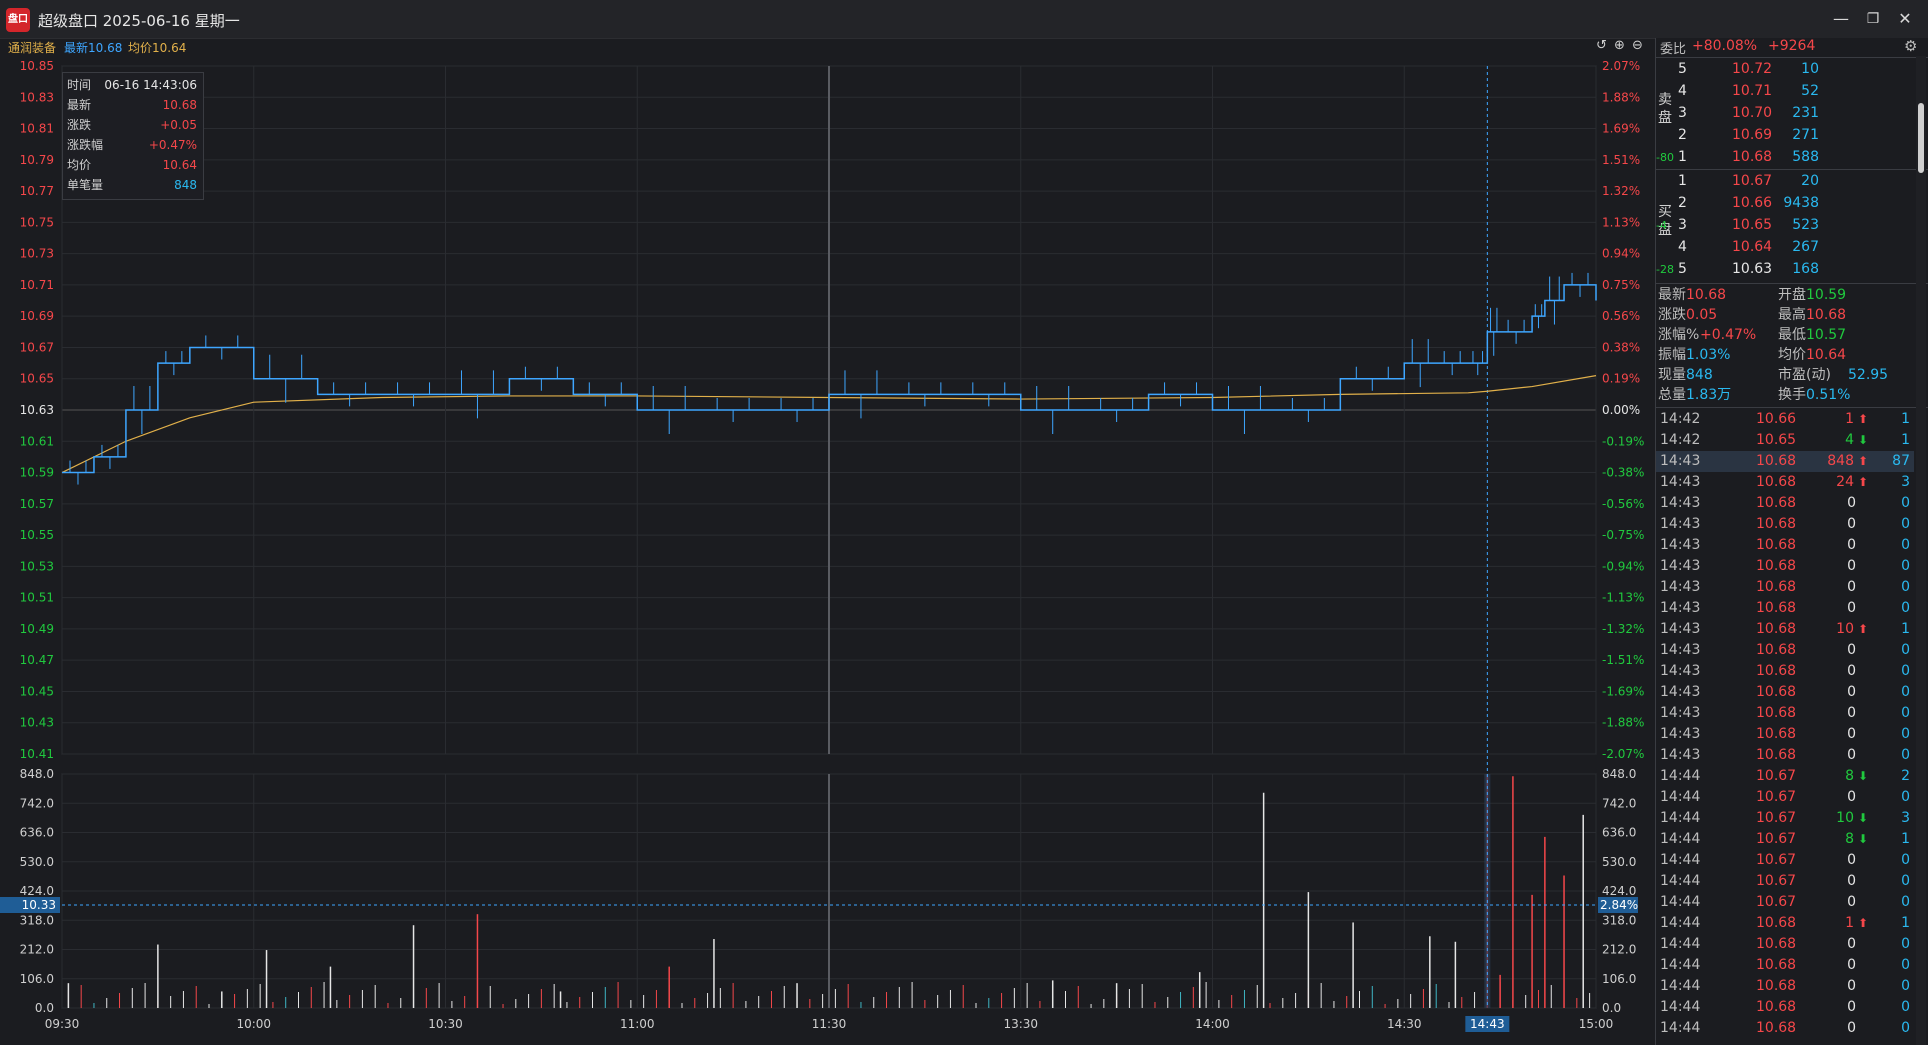 This screenshot has width=1928, height=1045. Describe the element at coordinates (1785, 461) in the screenshot. I see `tick-trade-row: 14:43 10.68 848 ⬆ 87` at that location.